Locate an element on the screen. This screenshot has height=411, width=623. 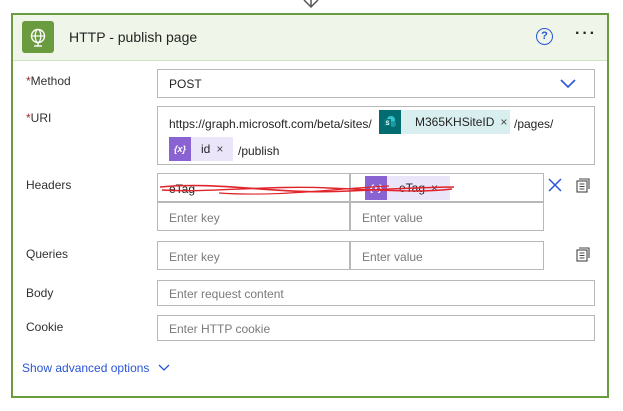
expression-icon: {x} is located at coordinates (180, 149).